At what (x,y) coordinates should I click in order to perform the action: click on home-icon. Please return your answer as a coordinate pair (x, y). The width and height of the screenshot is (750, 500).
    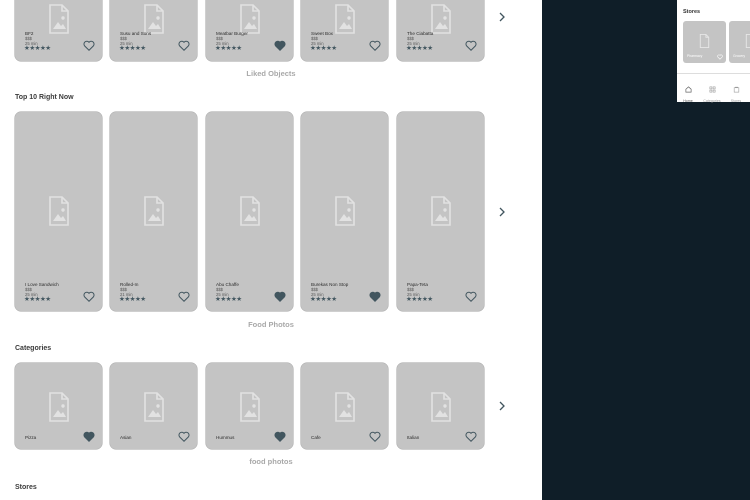
    Looking at the image, I should click on (688, 89).